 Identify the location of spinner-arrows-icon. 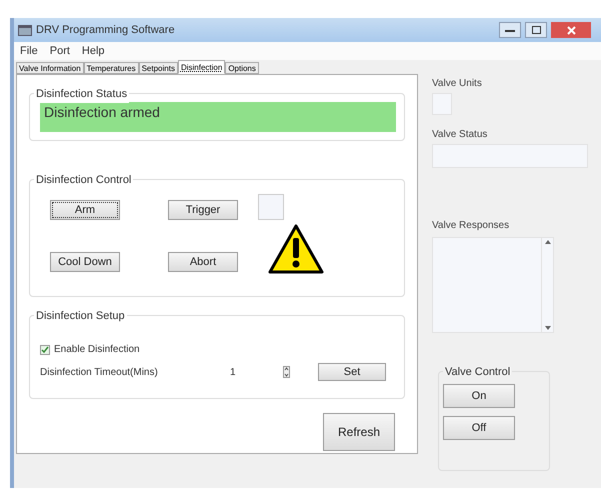
(286, 372).